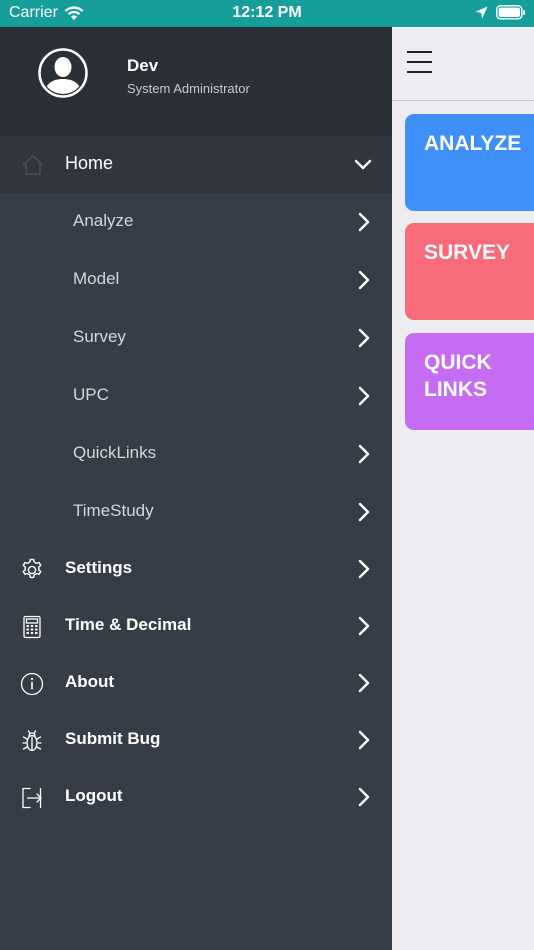  What do you see at coordinates (458, 376) in the screenshot?
I see `tile-label: QUICK LINKS` at bounding box center [458, 376].